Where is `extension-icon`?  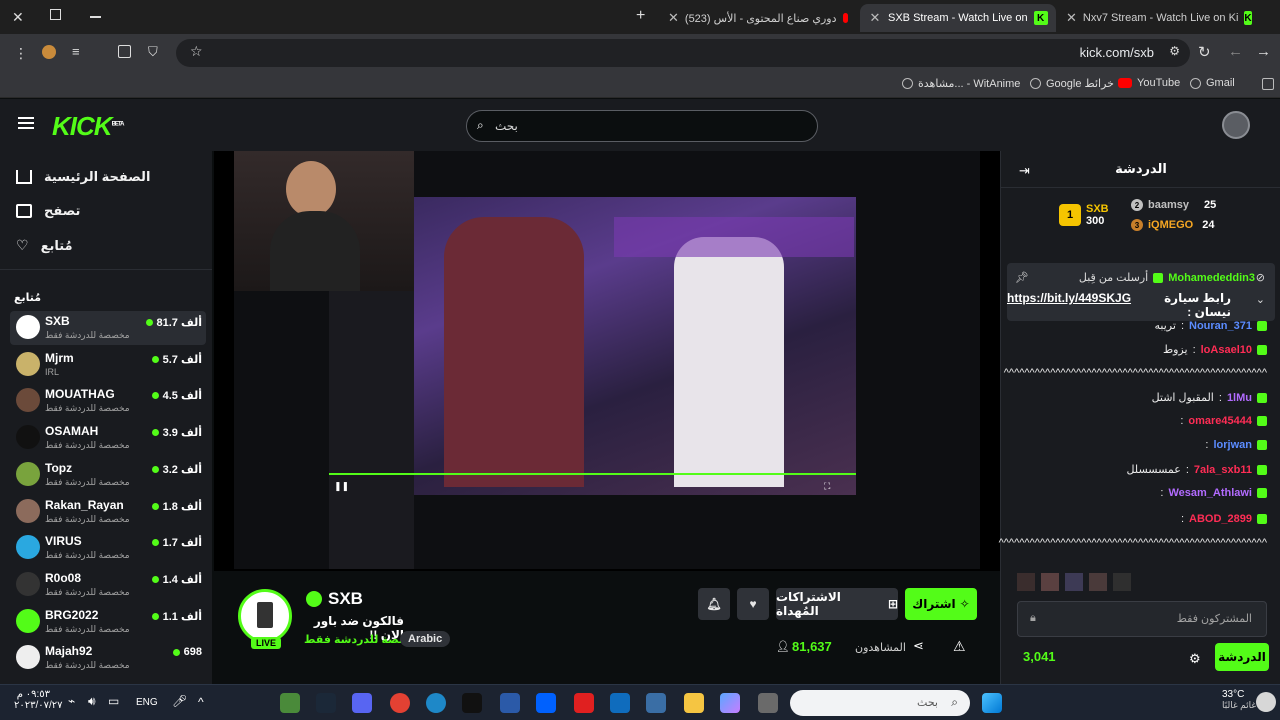
extension-icon is located at coordinates (49, 52).